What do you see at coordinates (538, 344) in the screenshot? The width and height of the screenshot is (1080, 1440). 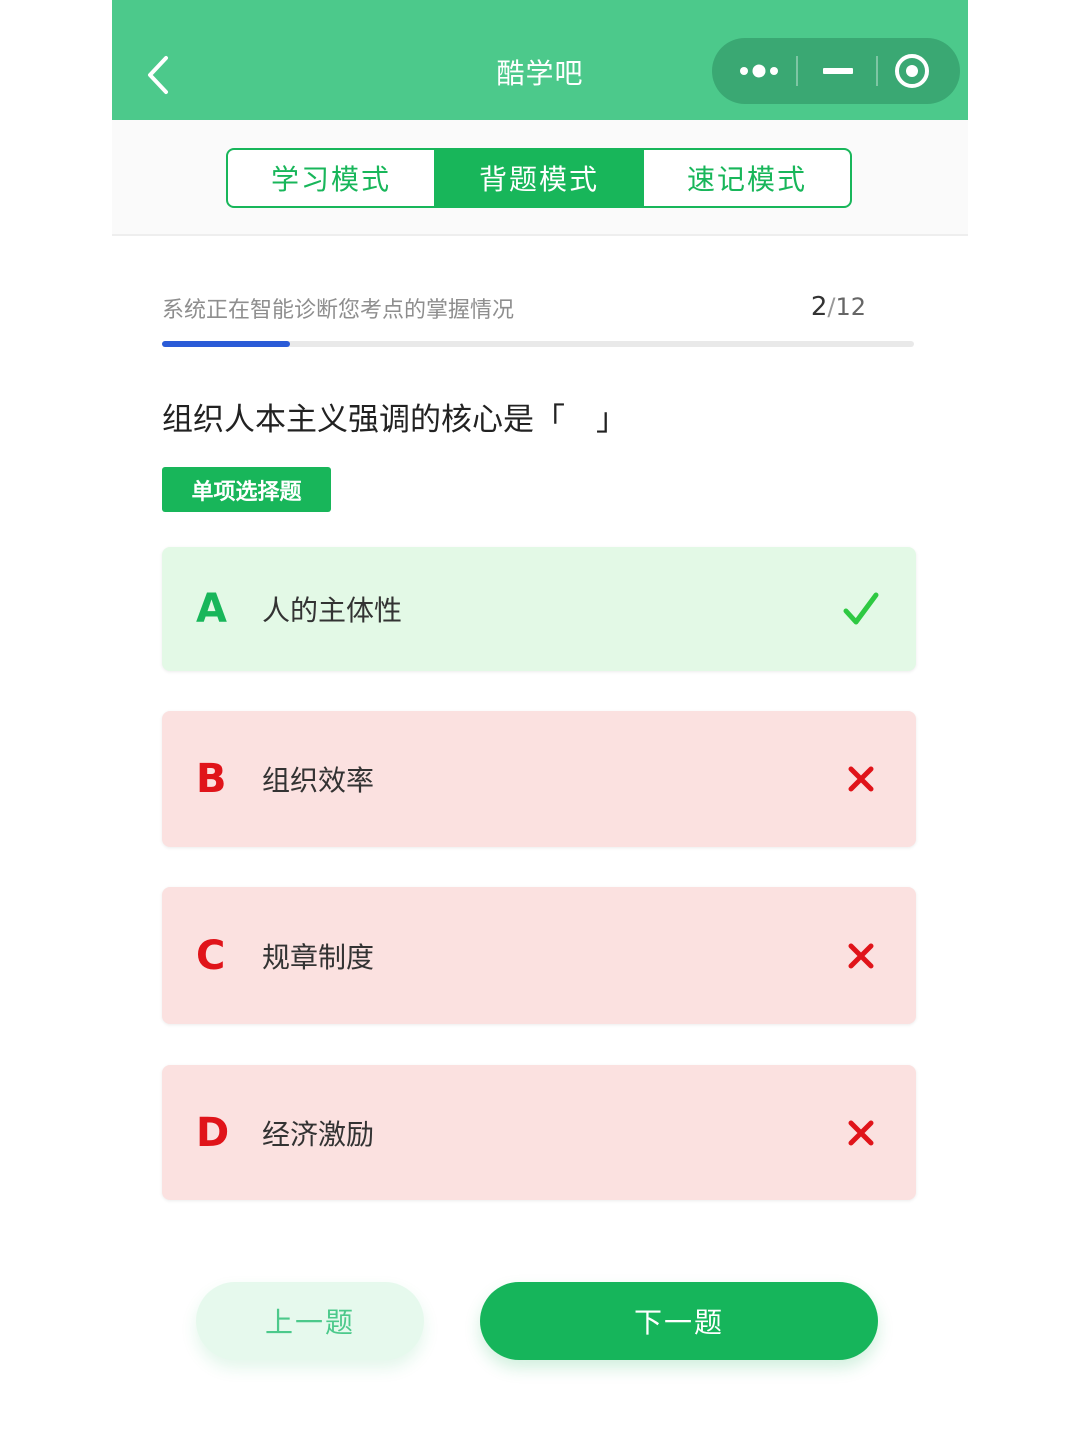 I see `progress-bar` at bounding box center [538, 344].